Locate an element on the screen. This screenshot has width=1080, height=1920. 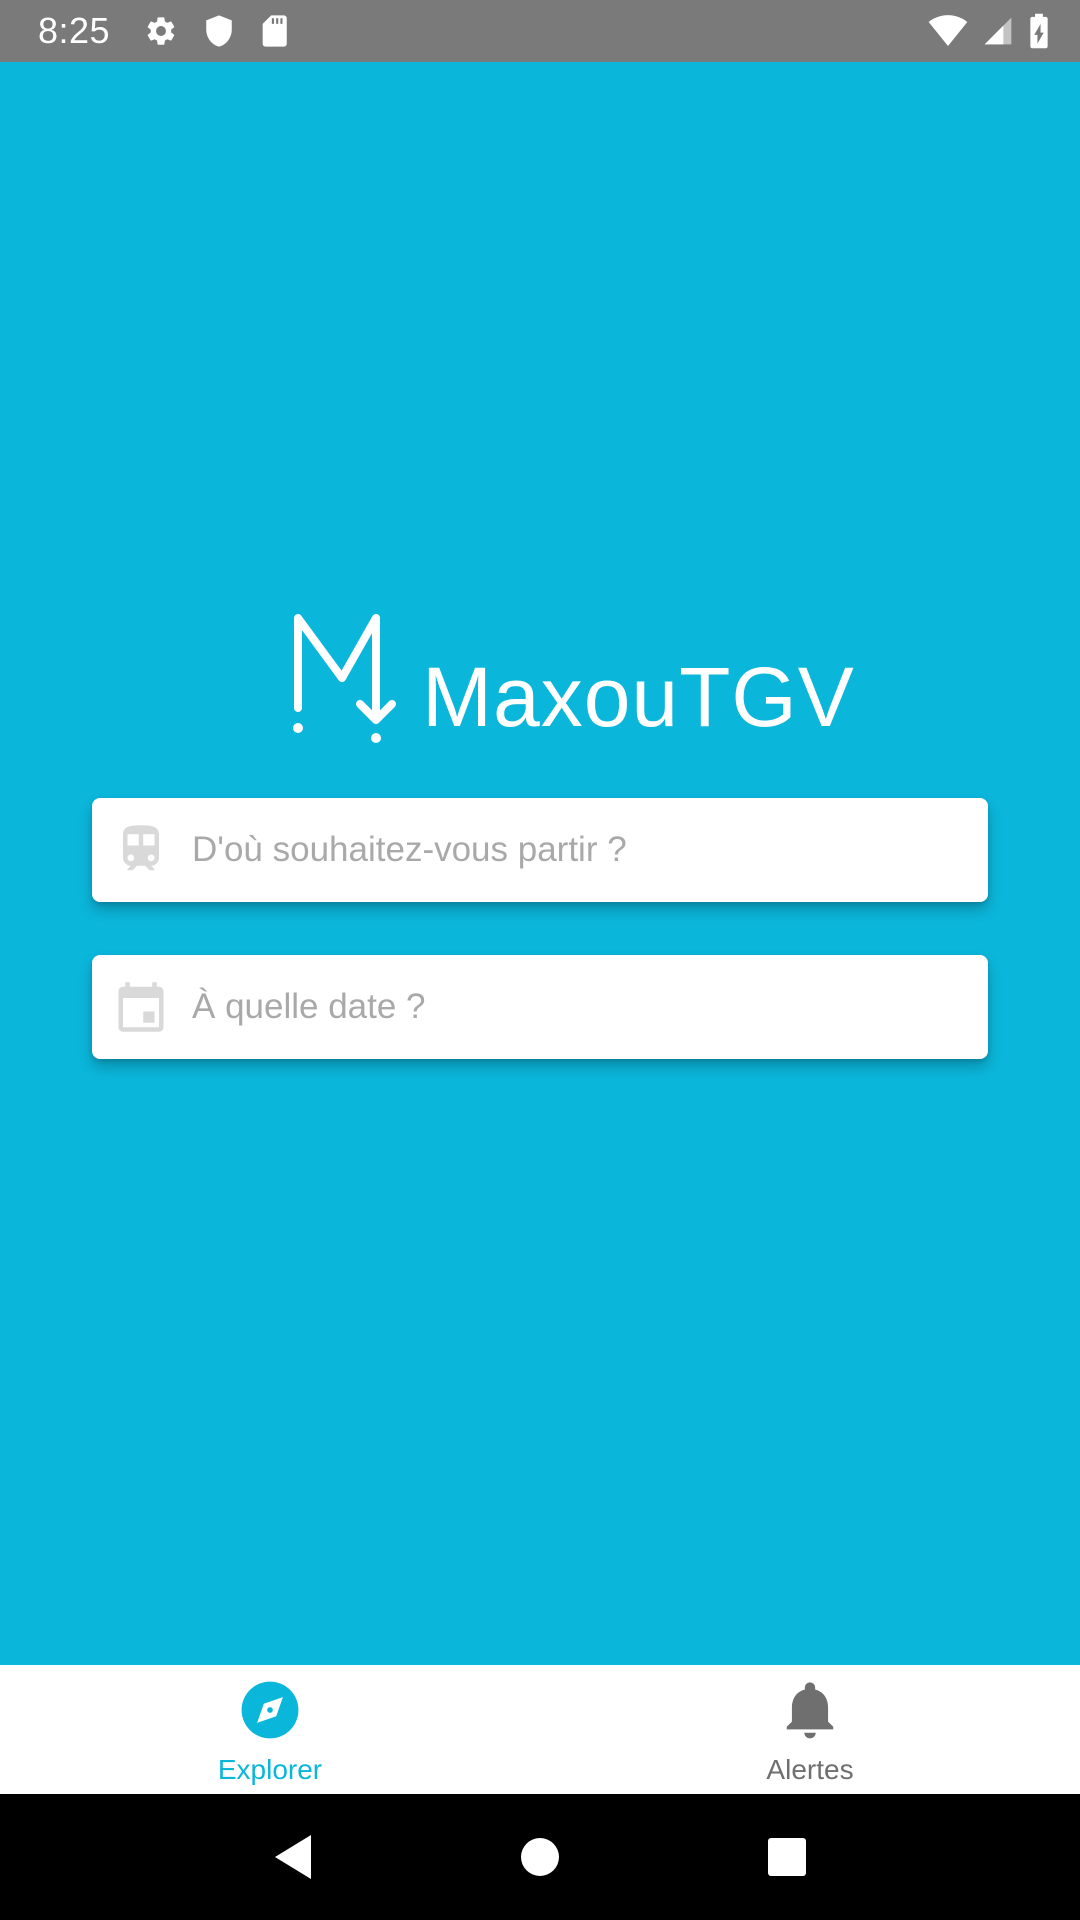
bottom-nav: Explorer Alertes is located at coordinates (540, 1729).